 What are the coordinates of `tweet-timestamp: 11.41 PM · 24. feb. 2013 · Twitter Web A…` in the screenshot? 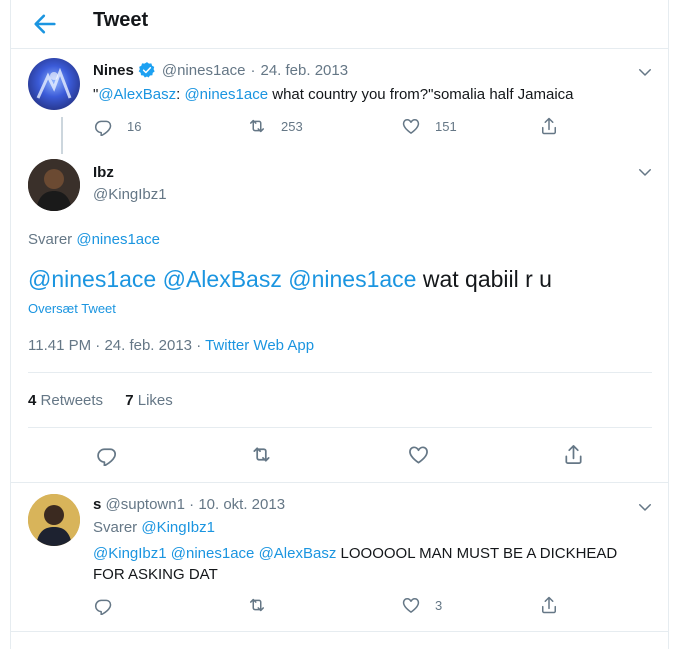 It's located at (171, 345).